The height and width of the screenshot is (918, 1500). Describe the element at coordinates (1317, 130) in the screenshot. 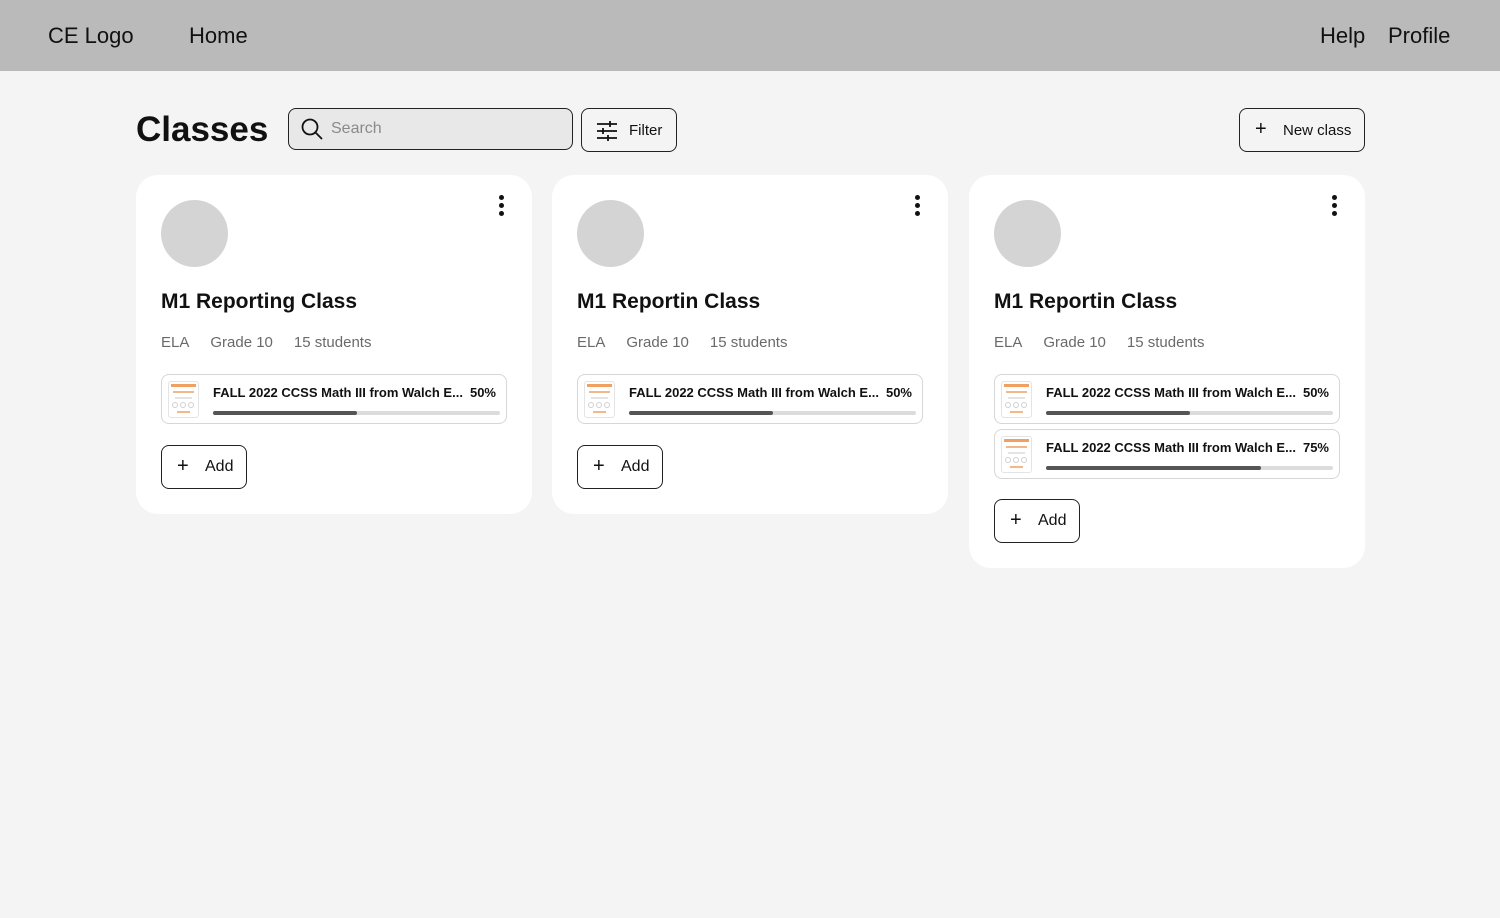

I see `new-class-button-label: New class` at that location.